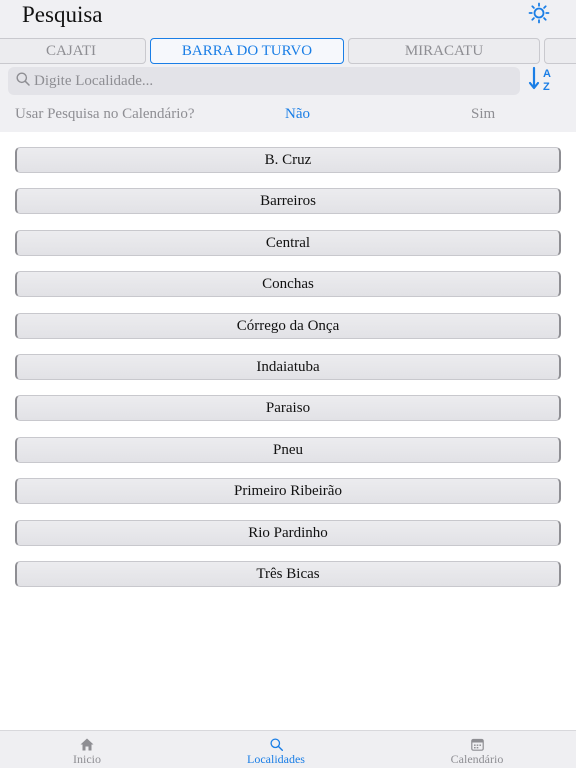 This screenshot has width=576, height=768. What do you see at coordinates (288, 408) in the screenshot?
I see `list-item: Paraiso` at bounding box center [288, 408].